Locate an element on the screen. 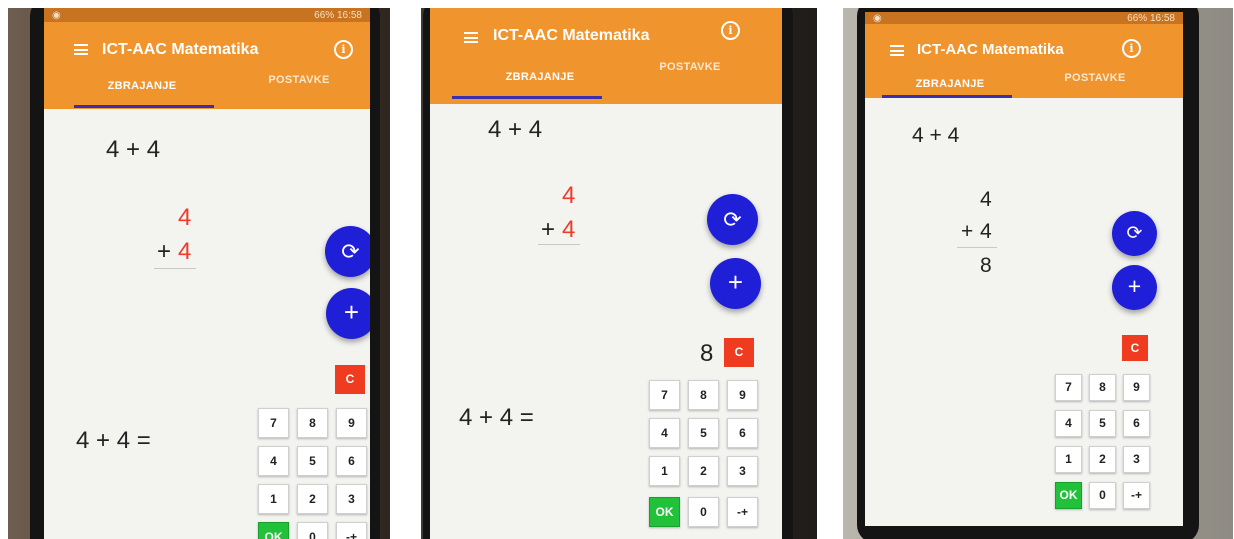  typed-answer: 8 is located at coordinates (707, 353).